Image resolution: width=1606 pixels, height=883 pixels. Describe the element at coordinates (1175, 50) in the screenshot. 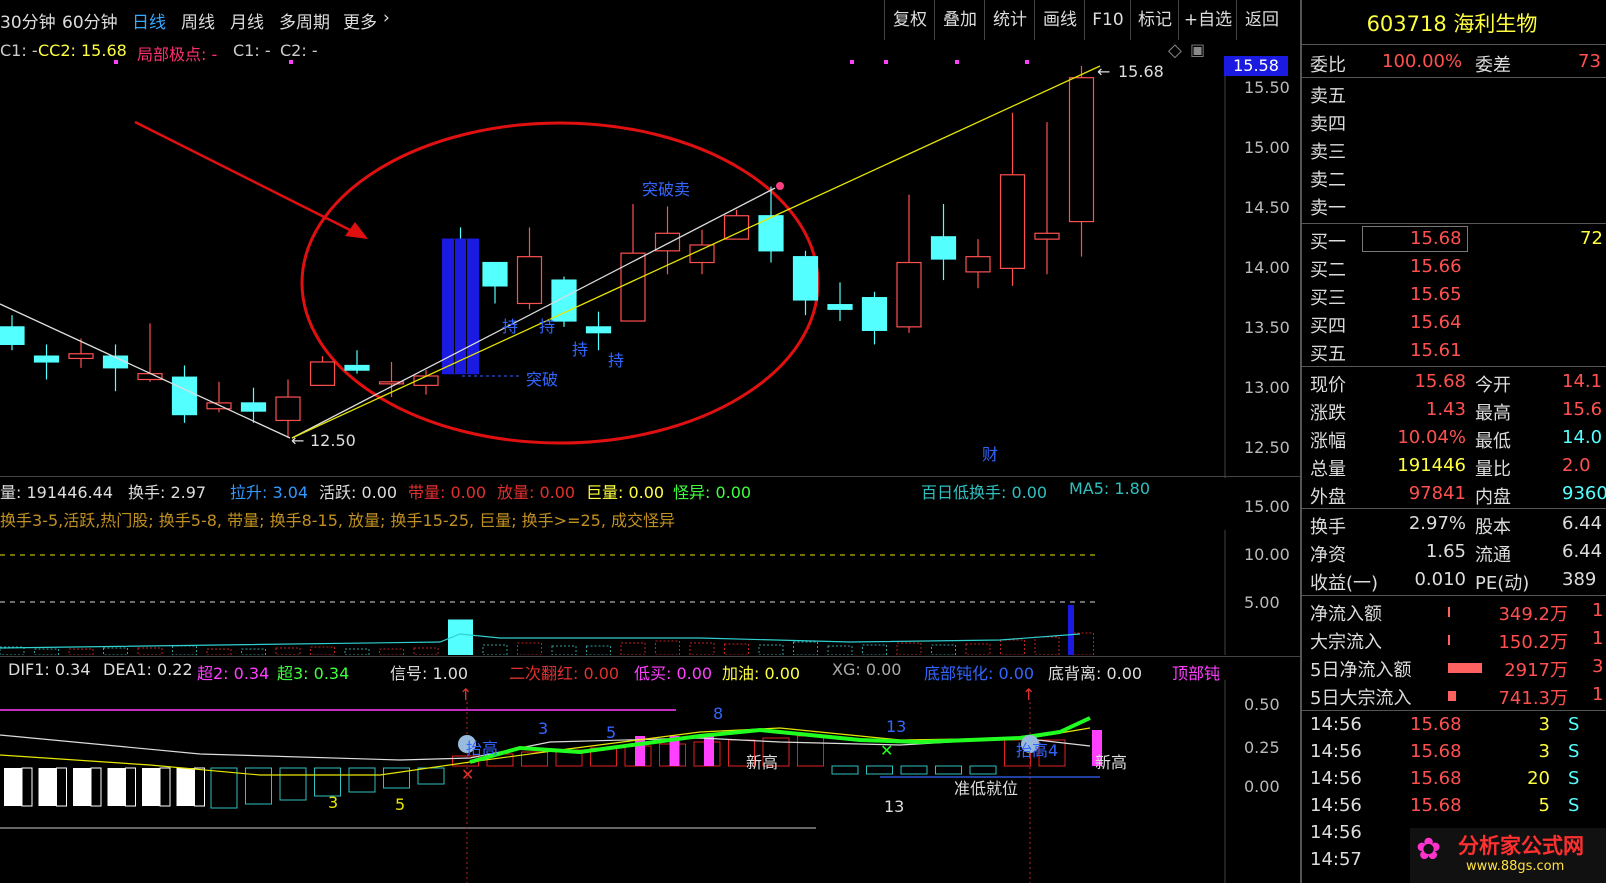

I see `diamond-icon: ◇` at that location.